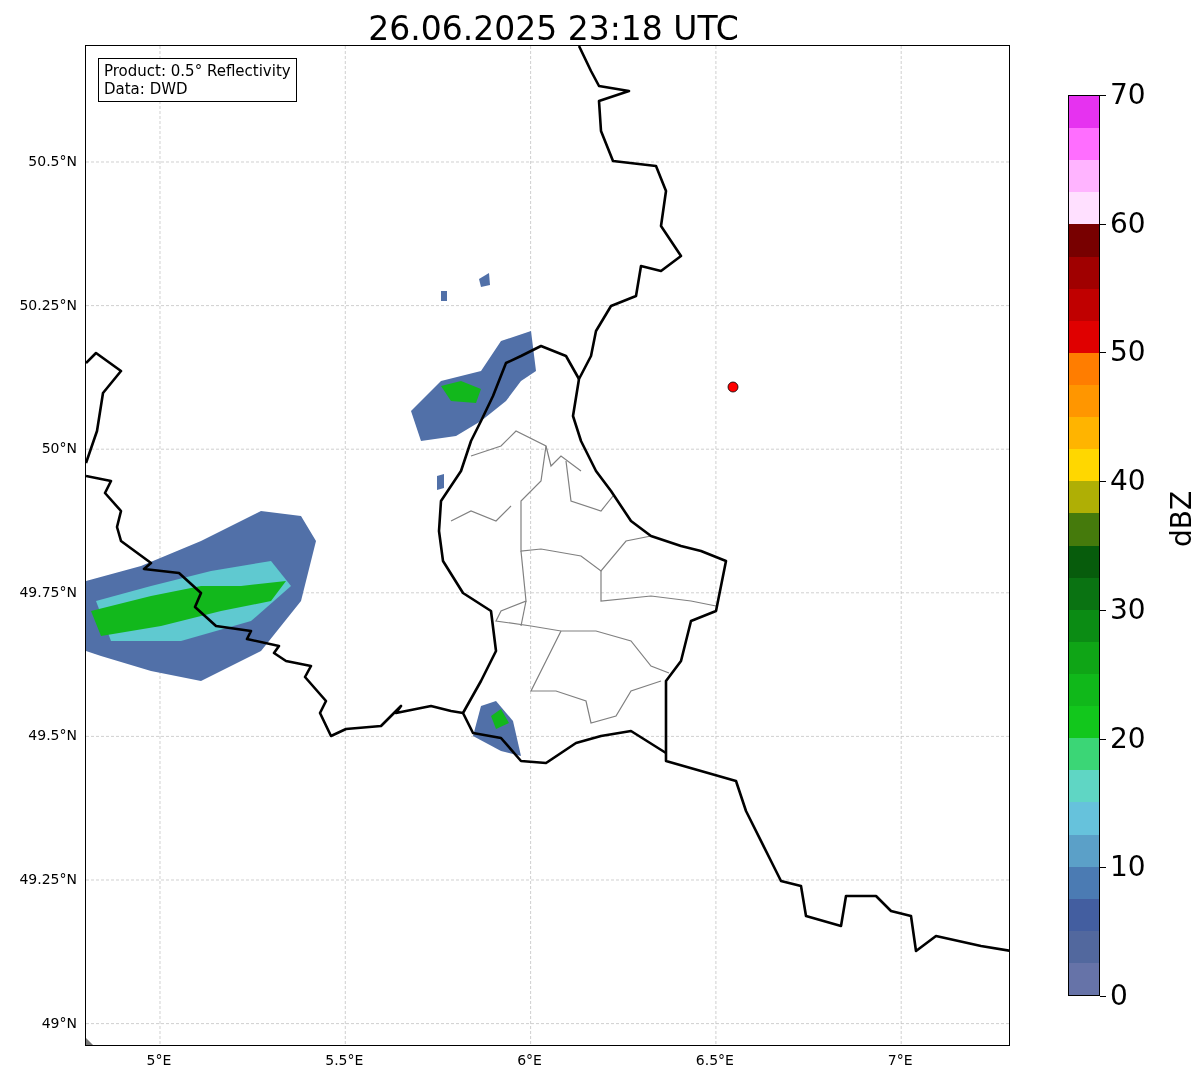 Image resolution: width=1202 pixels, height=1081 pixels. What do you see at coordinates (52, 161) in the screenshot?
I see `latitude-label: 50.5°N` at bounding box center [52, 161].